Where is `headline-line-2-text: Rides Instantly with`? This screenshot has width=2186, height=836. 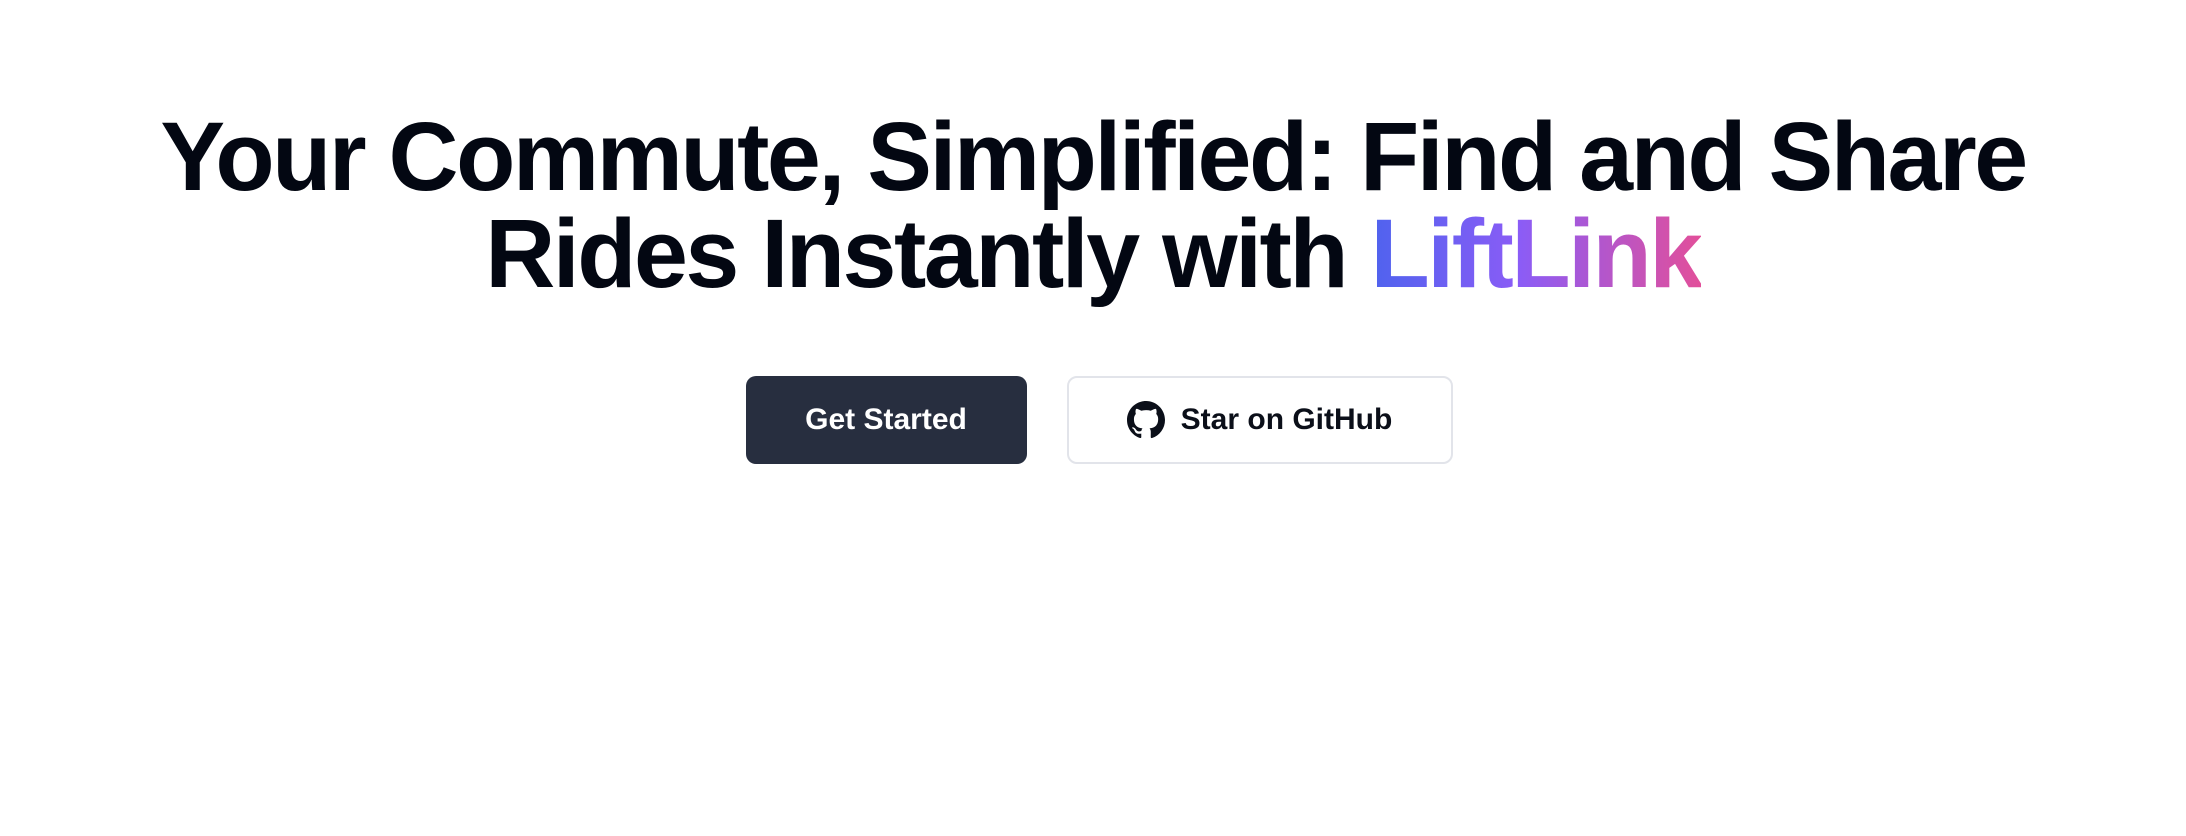 headline-line-2-text: Rides Instantly with is located at coordinates (928, 253).